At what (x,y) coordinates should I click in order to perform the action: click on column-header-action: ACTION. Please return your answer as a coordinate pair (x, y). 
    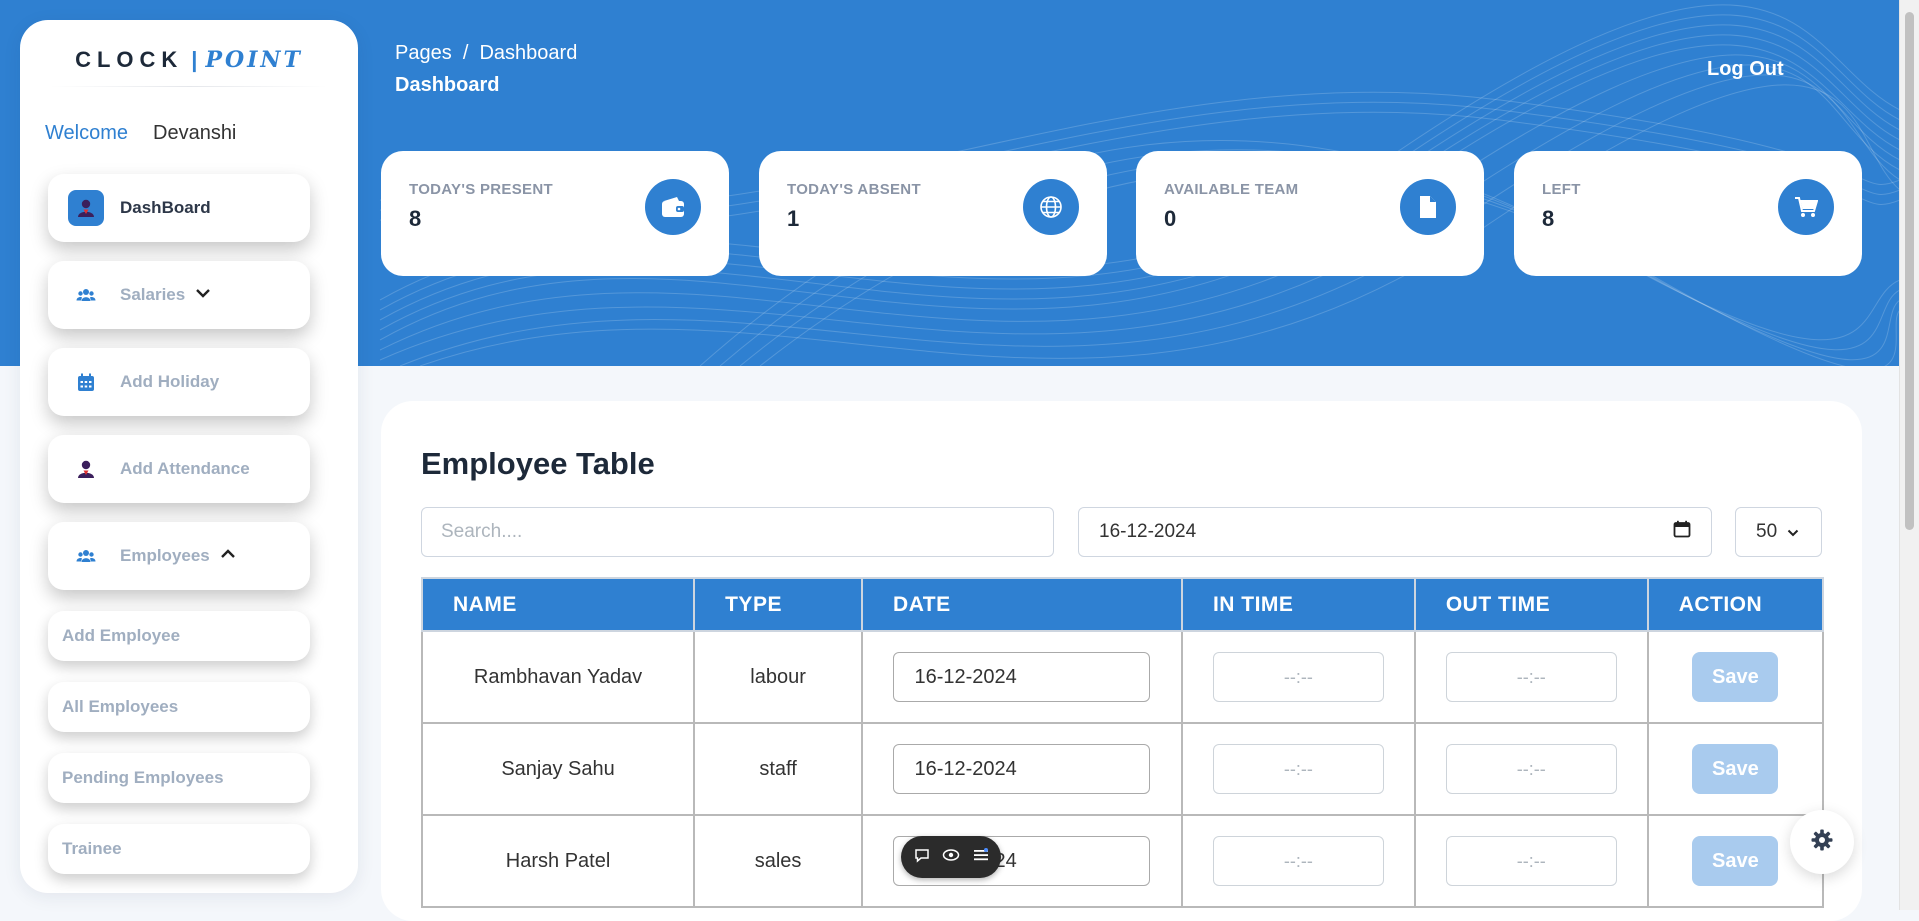
    Looking at the image, I should click on (1735, 604).